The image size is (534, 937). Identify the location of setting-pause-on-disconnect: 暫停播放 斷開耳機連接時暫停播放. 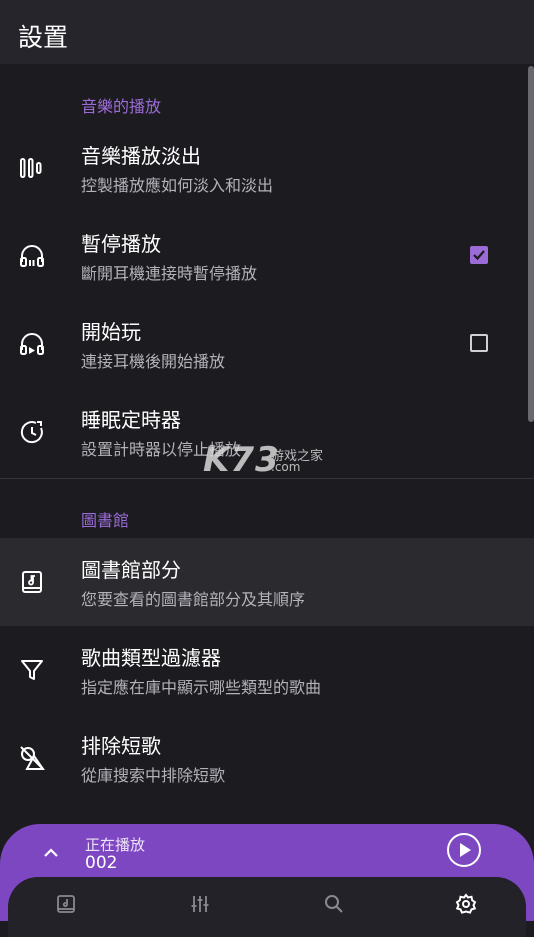
(267, 256).